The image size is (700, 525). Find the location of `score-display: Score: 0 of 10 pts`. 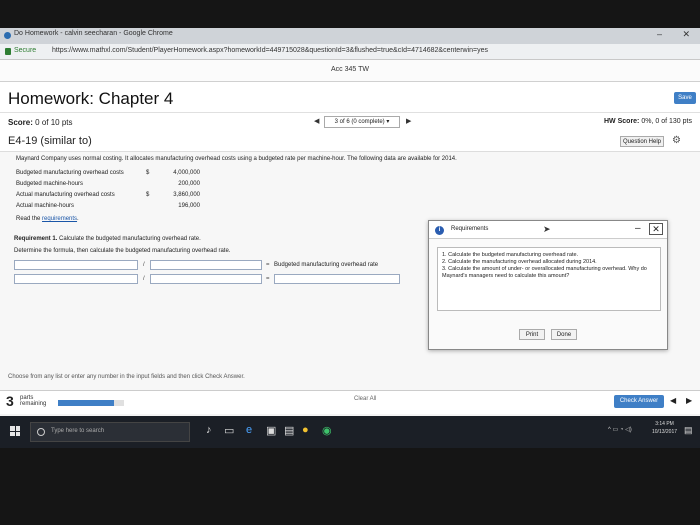

score-display: Score: 0 of 10 pts is located at coordinates (40, 122).